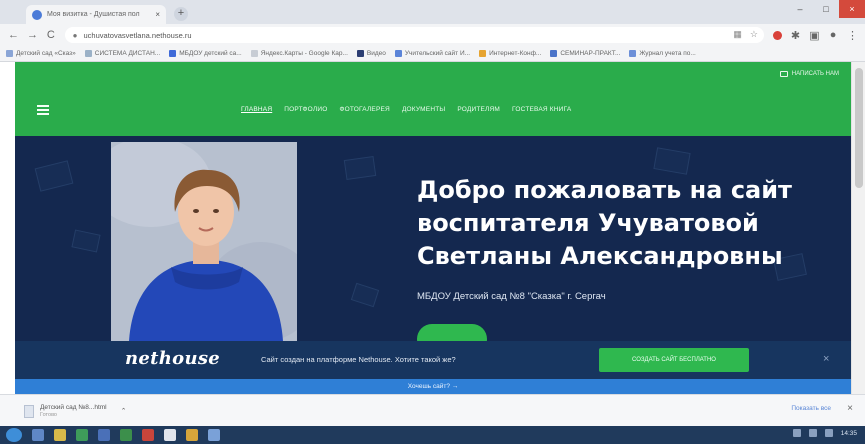 This screenshot has height=444, width=865. What do you see at coordinates (126, 435) in the screenshot?
I see `taskbar-excel-icon` at bounding box center [126, 435].